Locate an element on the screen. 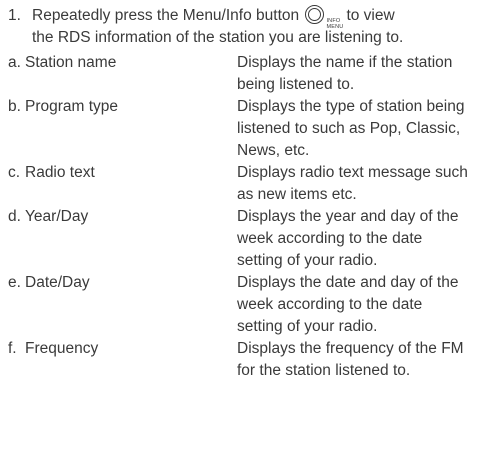 This screenshot has height=453, width=499. item-letter: a. is located at coordinates (14, 62).